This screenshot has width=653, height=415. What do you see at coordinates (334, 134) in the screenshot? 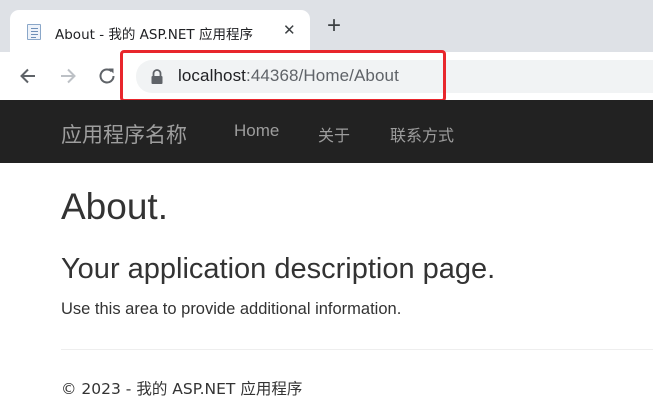
I see `nav-link-about: 关于` at bounding box center [334, 134].